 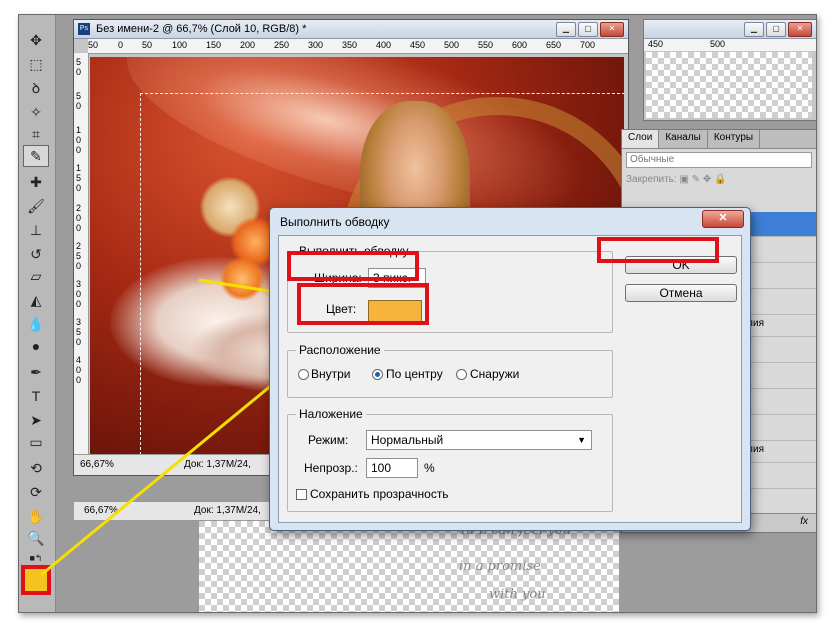 What do you see at coordinates (217, 464) in the screenshot?
I see `document-size: Док: 1,37М/24,` at bounding box center [217, 464].